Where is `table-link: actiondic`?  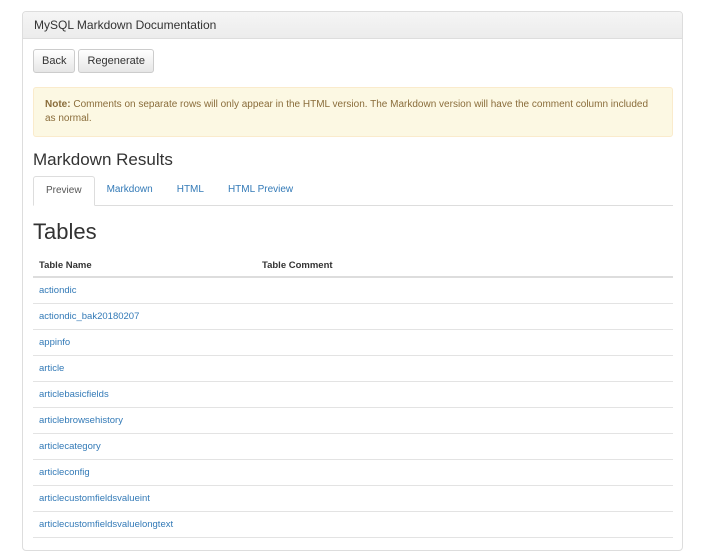
table-link: actiondic is located at coordinates (58, 290).